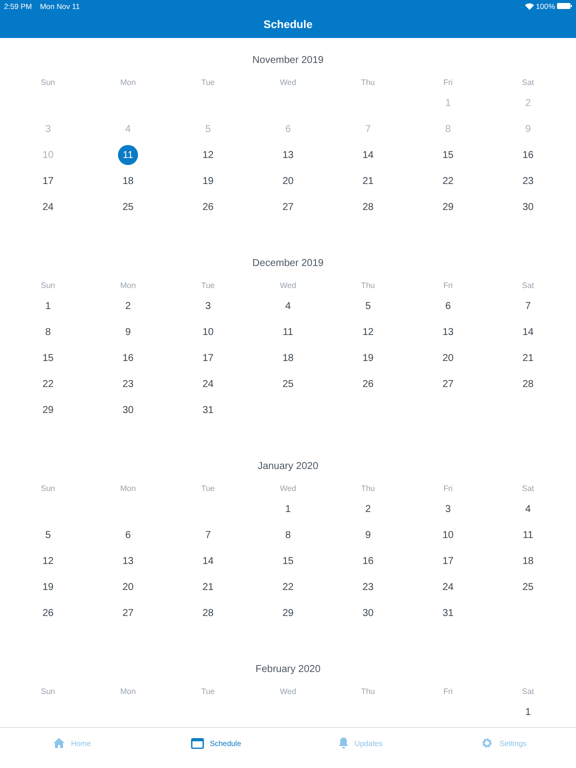 This screenshot has height=768, width=576. Describe the element at coordinates (564, 6) in the screenshot. I see `battery-icon` at that location.